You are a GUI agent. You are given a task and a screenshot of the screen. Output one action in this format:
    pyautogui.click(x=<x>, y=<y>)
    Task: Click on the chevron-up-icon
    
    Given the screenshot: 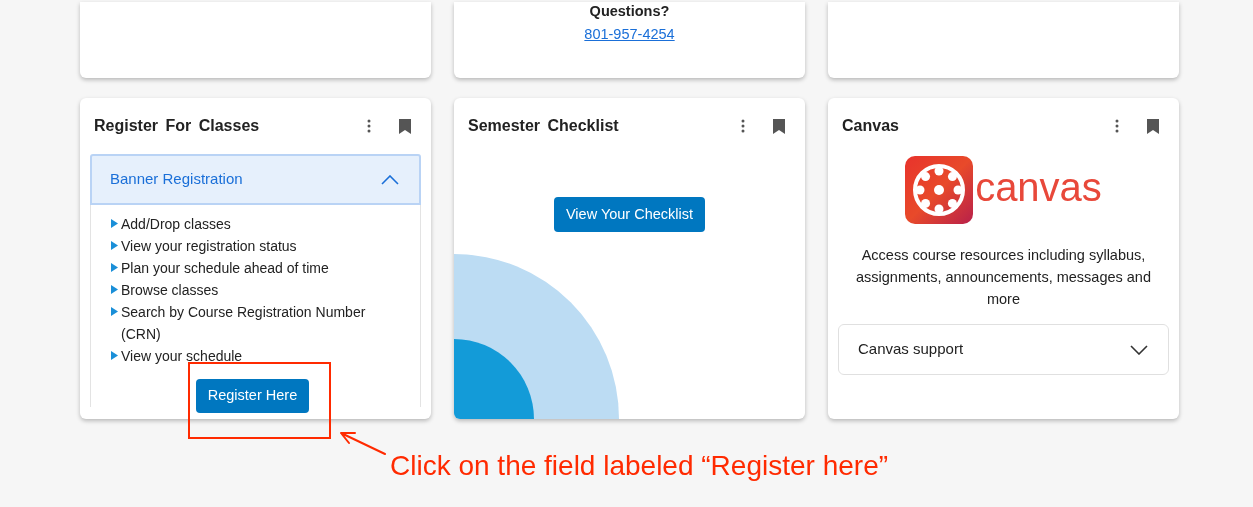 What is the action you would take?
    pyautogui.click(x=390, y=179)
    